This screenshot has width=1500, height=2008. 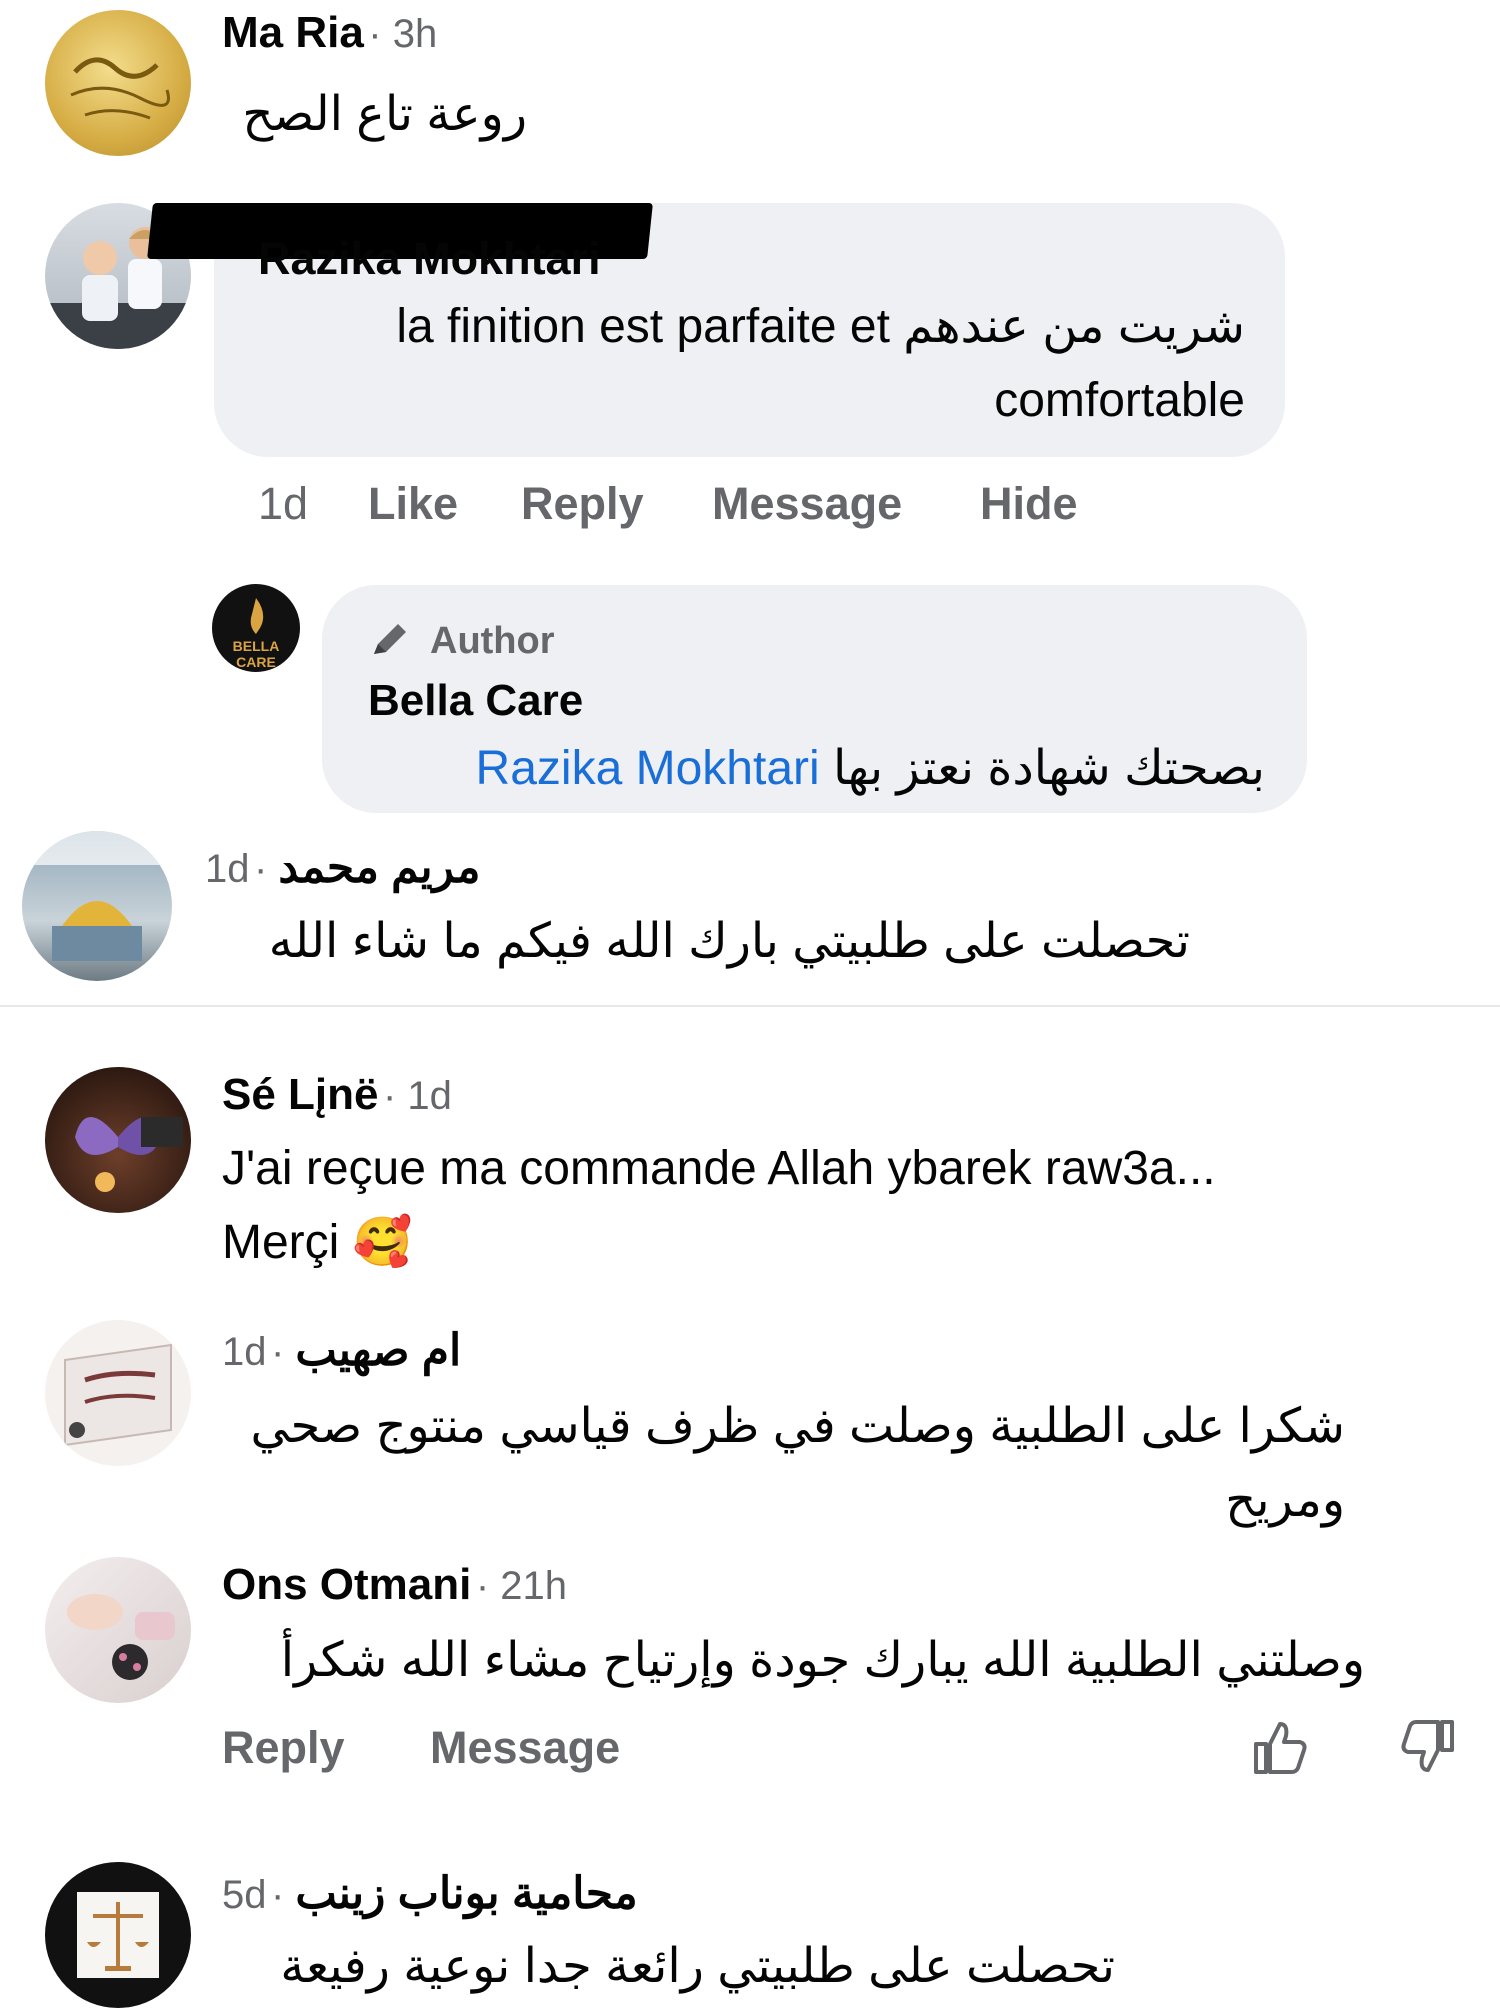 I want to click on butterfly-icon, so click(x=129, y=1154).